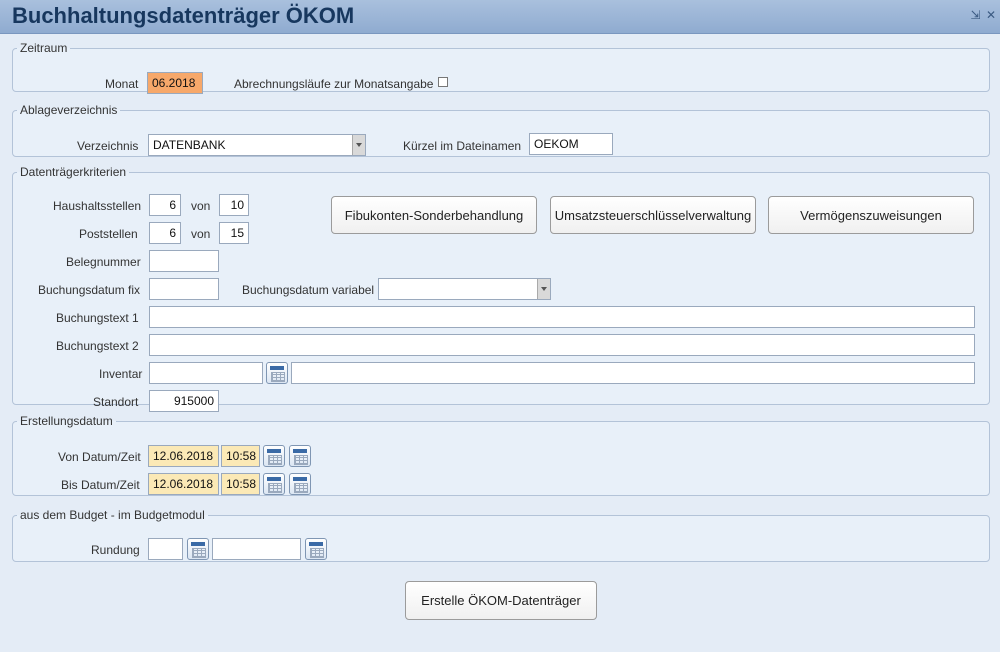 This screenshot has width=1000, height=652. Describe the element at coordinates (115, 550) in the screenshot. I see `rundung-label: Rundung` at that location.